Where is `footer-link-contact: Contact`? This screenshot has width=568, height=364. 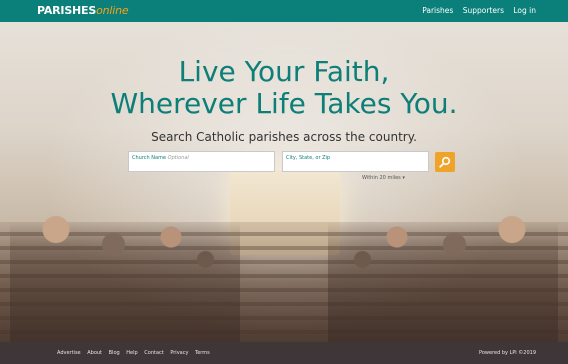 footer-link-contact: Contact is located at coordinates (153, 353).